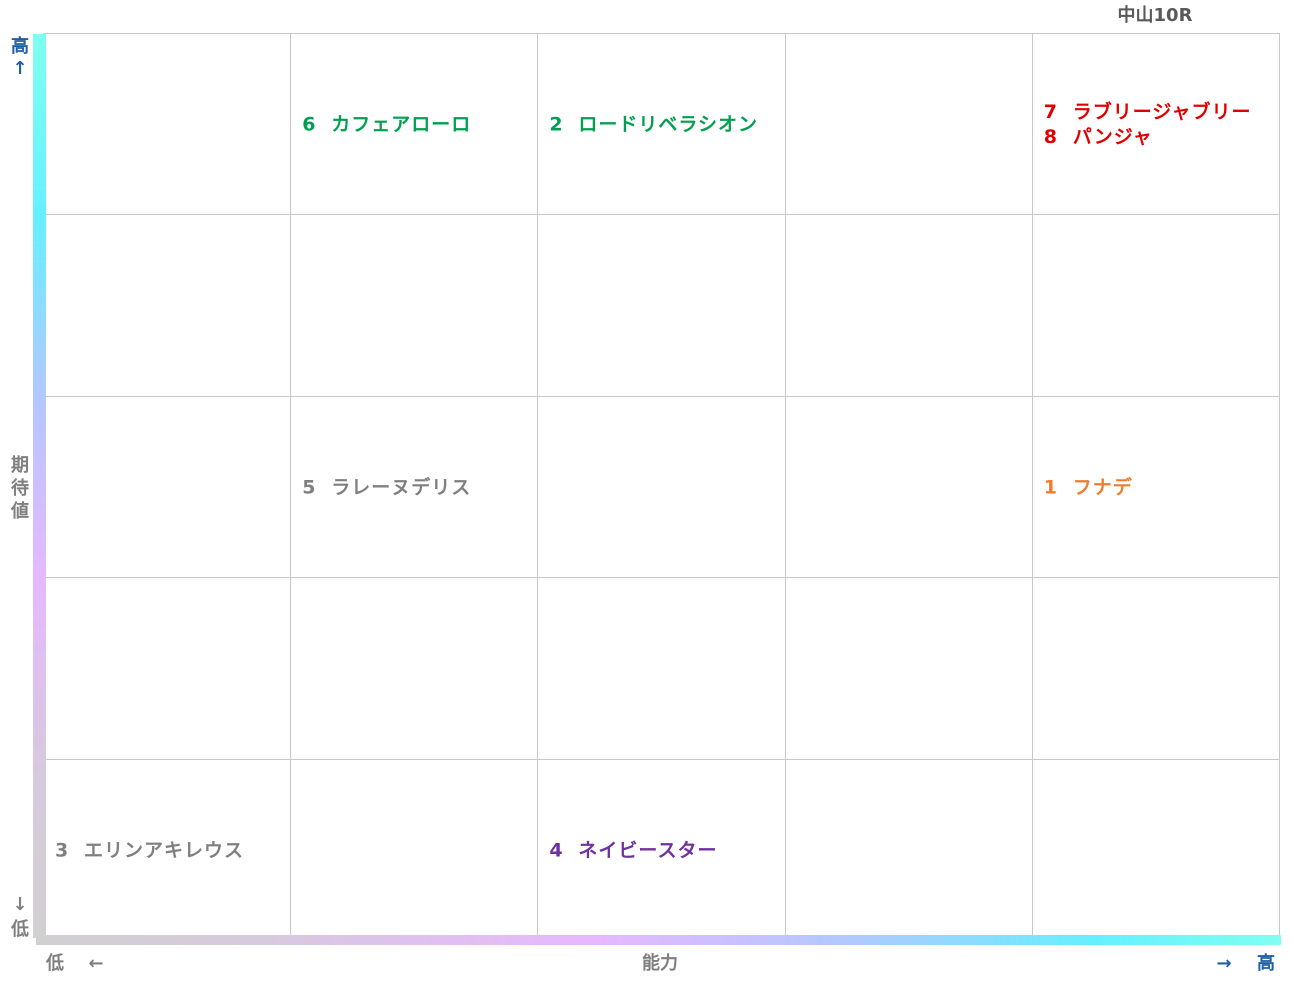 This screenshot has width=1291, height=983. What do you see at coordinates (1051, 488) in the screenshot?
I see `horse-number: 1` at bounding box center [1051, 488].